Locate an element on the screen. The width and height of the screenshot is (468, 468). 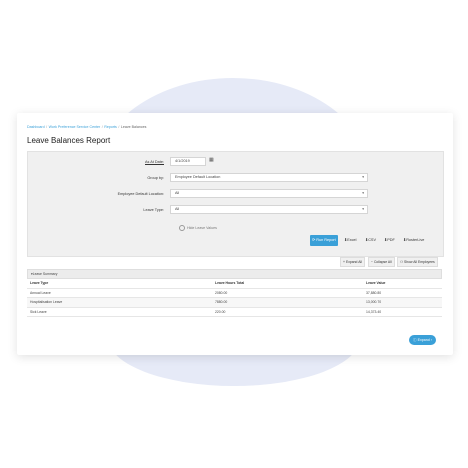
expand-all-label: Expand All is located at coordinates (353, 262).